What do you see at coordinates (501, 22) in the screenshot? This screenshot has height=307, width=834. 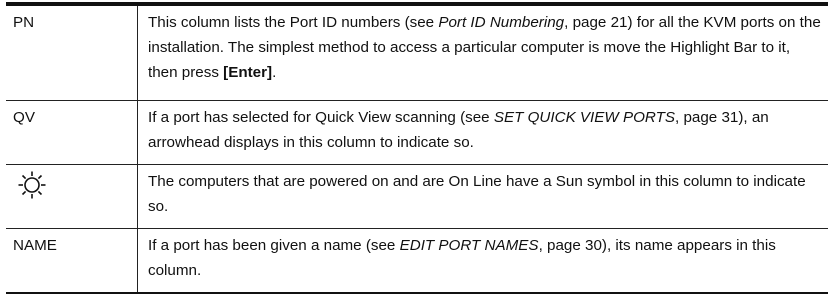 I see `desc-ref: Port ID Numbering` at bounding box center [501, 22].